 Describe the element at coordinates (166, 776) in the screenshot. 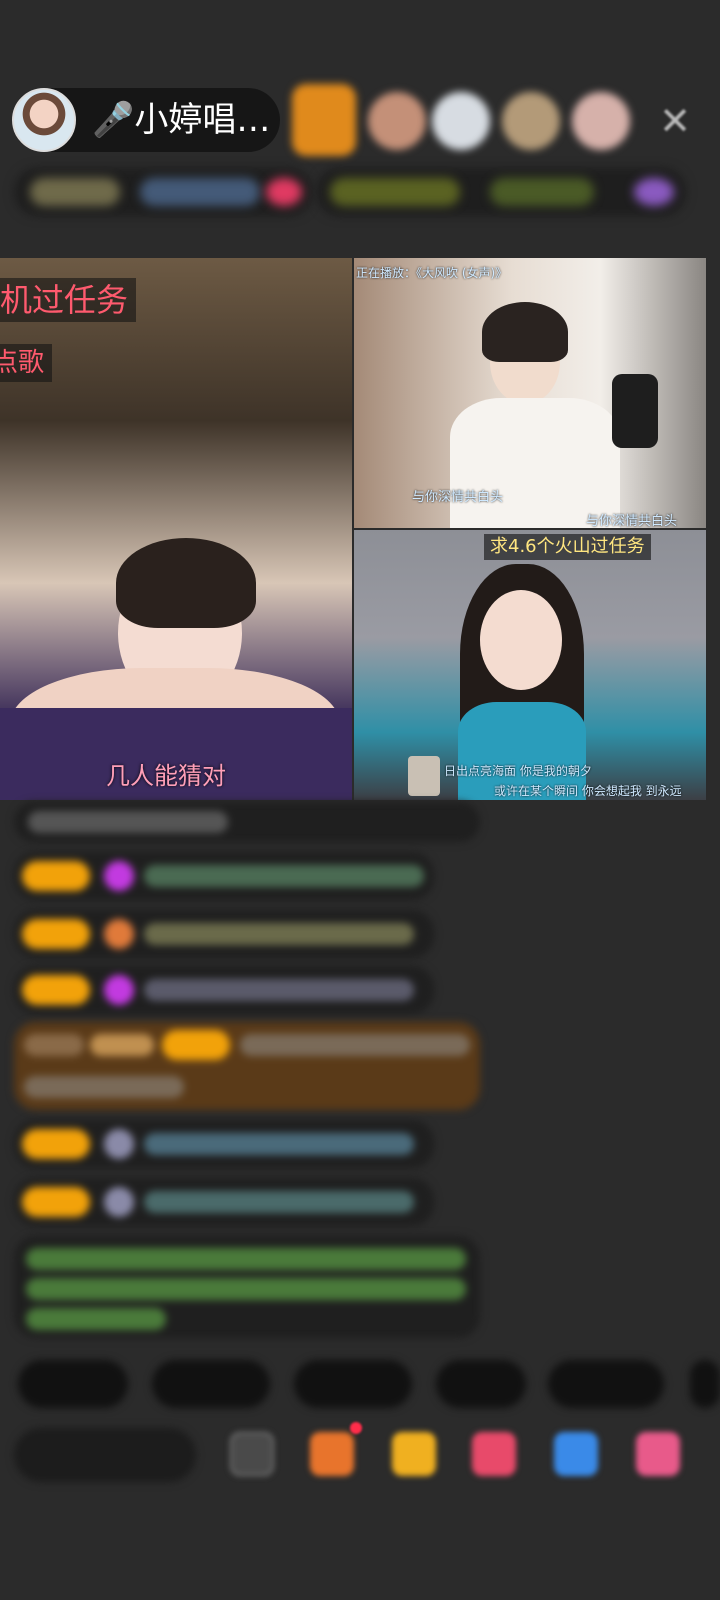

I see `main-caption: 几人能猜对` at that location.